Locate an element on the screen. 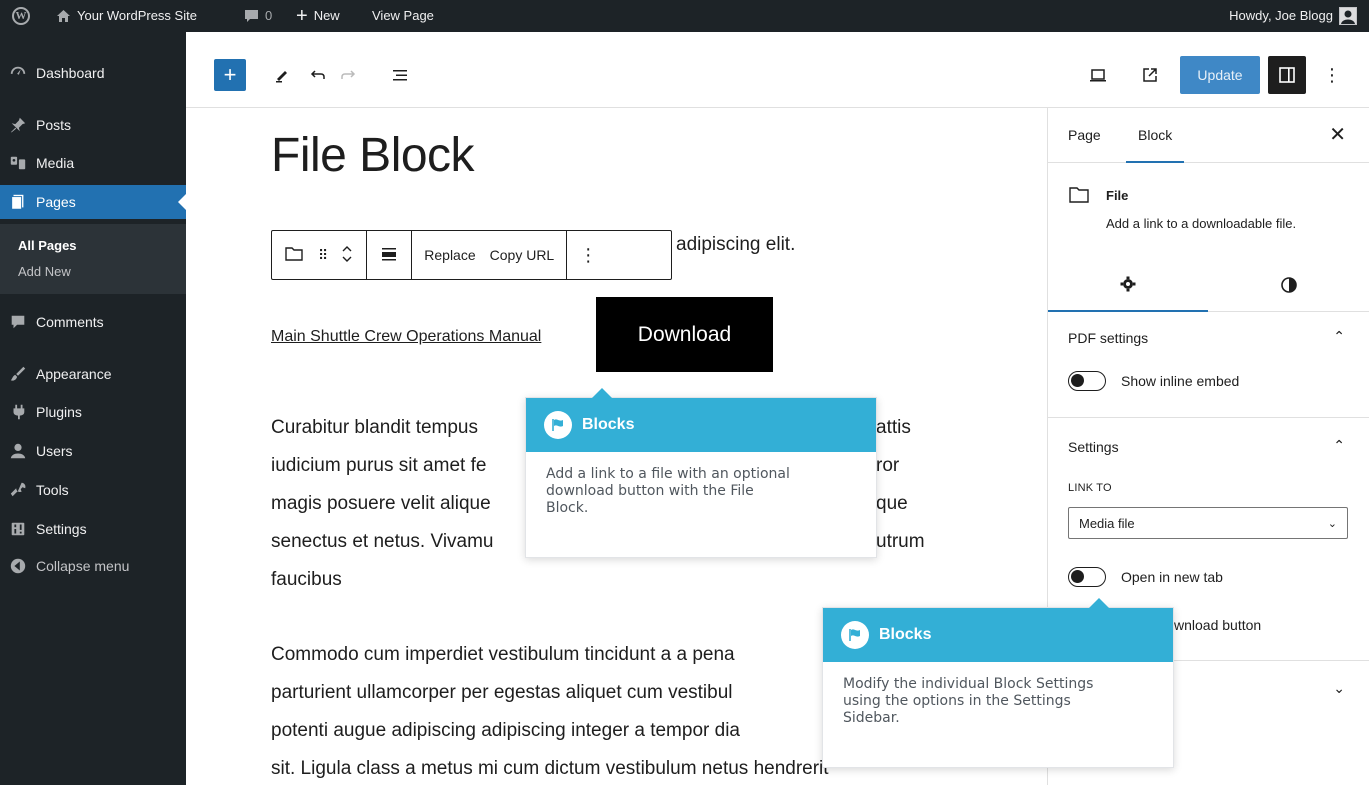 The height and width of the screenshot is (785, 1369). pages-icon is located at coordinates (18, 202).